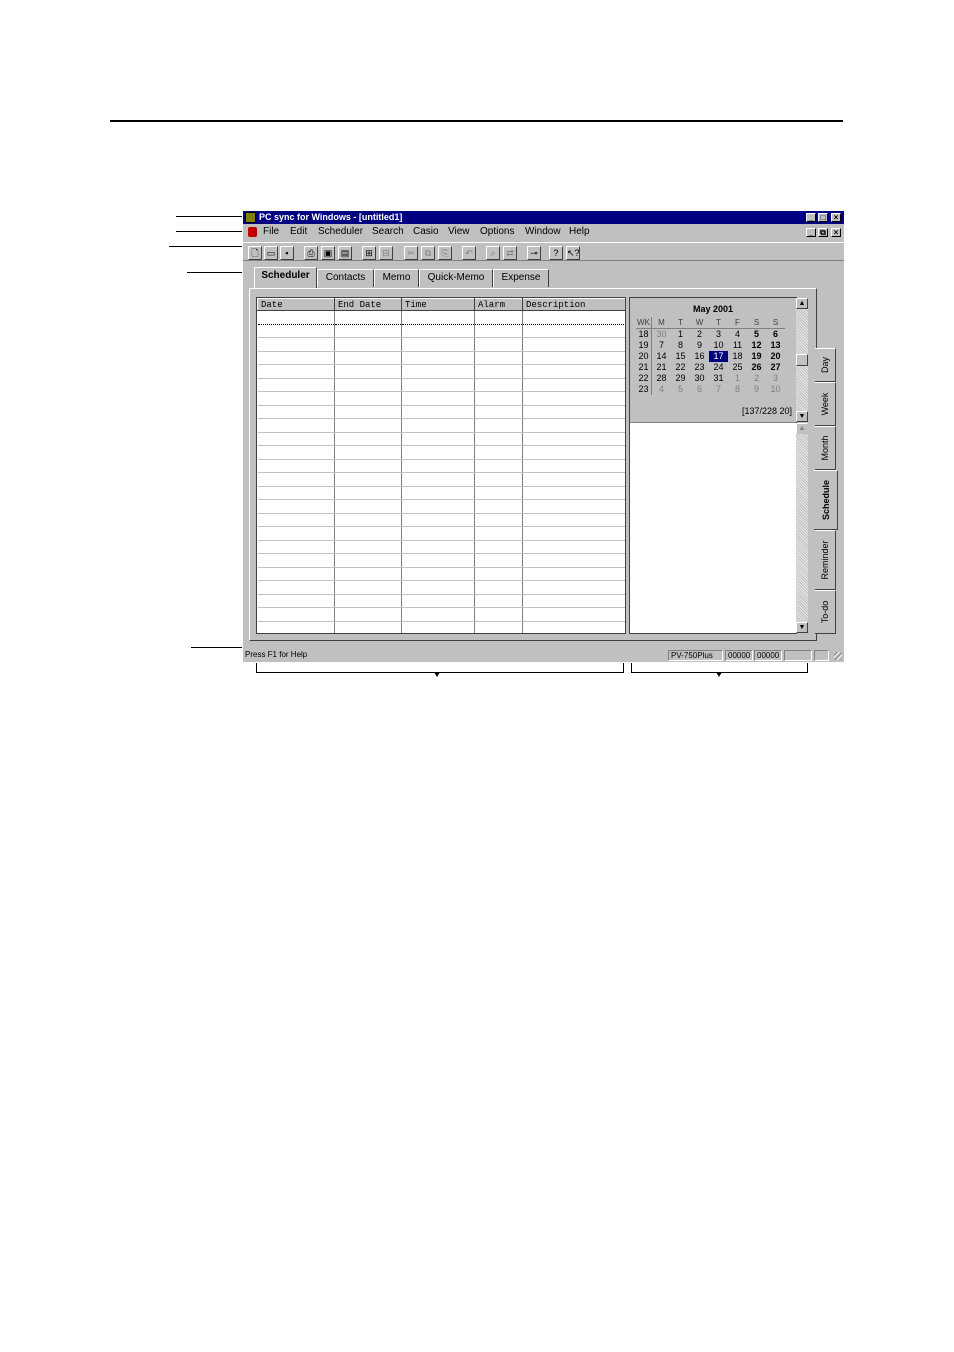  I want to click on calendar-day: 29, so click(680, 378).